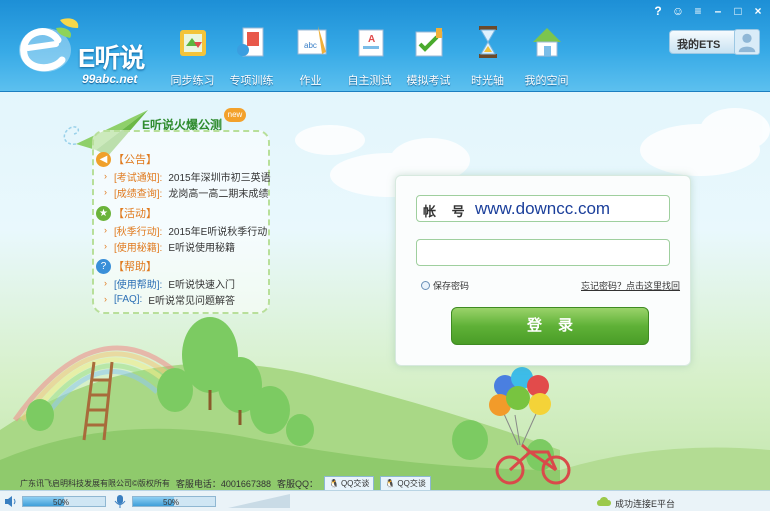 This screenshot has width=770, height=511. What do you see at coordinates (95, 483) in the screenshot?
I see `copyright-text: 广东讯飞启明科技发展有限公司©版权所有` at bounding box center [95, 483].